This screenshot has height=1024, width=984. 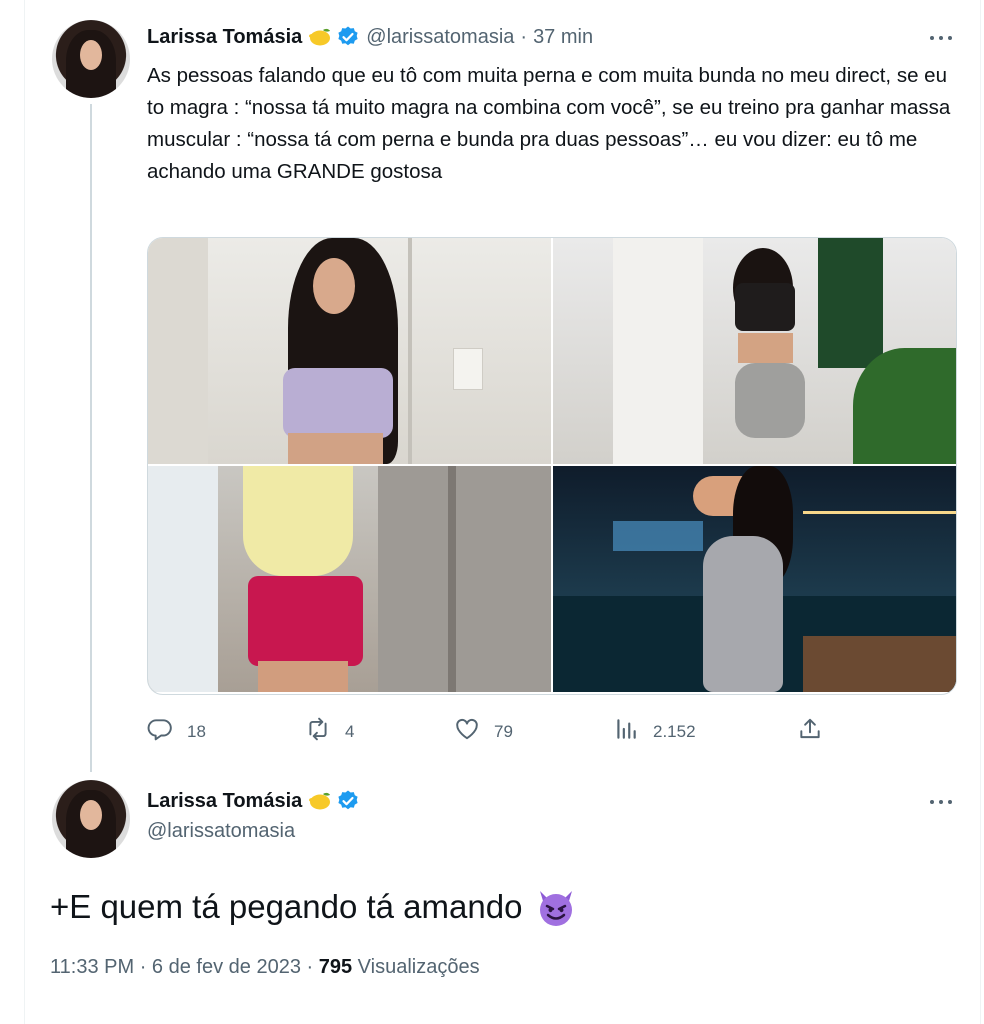 What do you see at coordinates (943, 802) in the screenshot?
I see `reply-more-icon` at bounding box center [943, 802].